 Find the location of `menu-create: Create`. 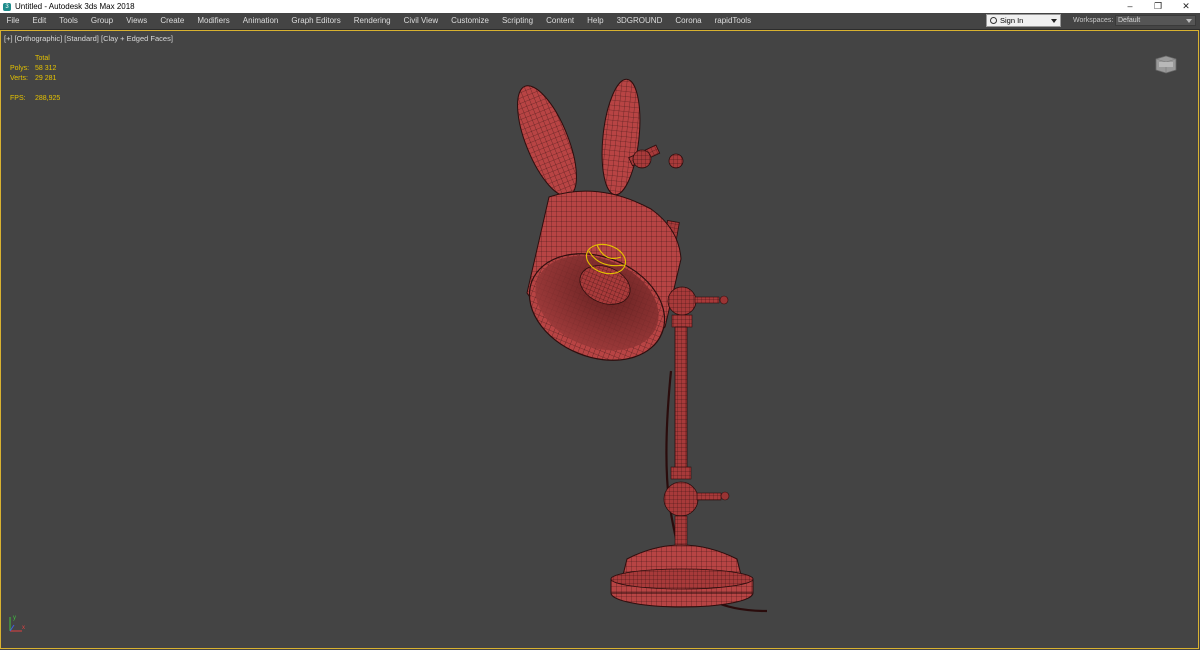

menu-create: Create is located at coordinates (172, 21).